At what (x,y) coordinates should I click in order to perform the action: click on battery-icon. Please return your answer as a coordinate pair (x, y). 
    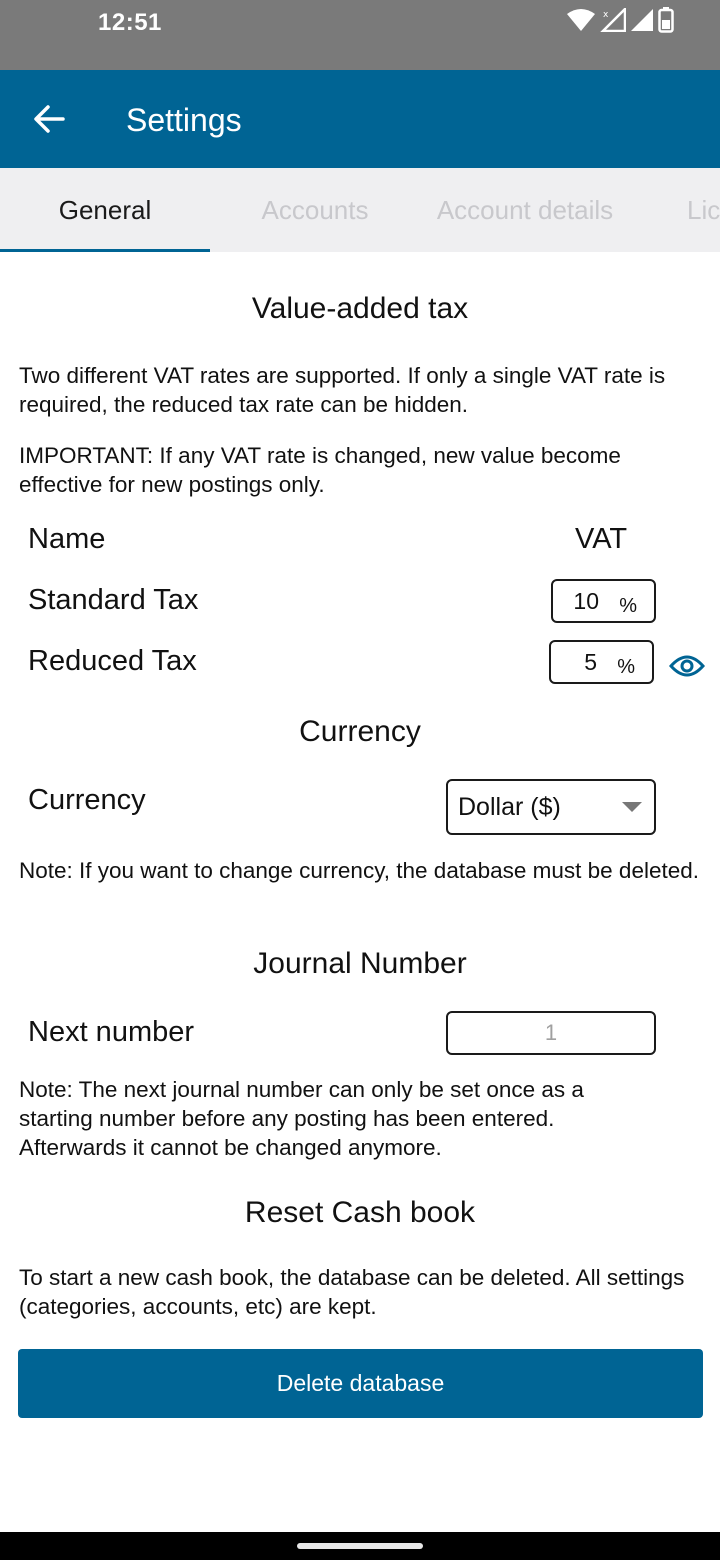
    Looking at the image, I should click on (666, 22).